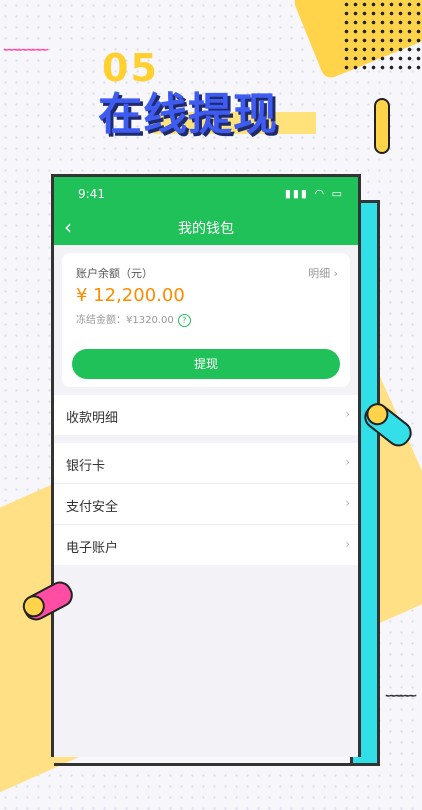 The height and width of the screenshot is (810, 422). Describe the element at coordinates (382, 126) in the screenshot. I see `decorative-pill-yellow` at that location.